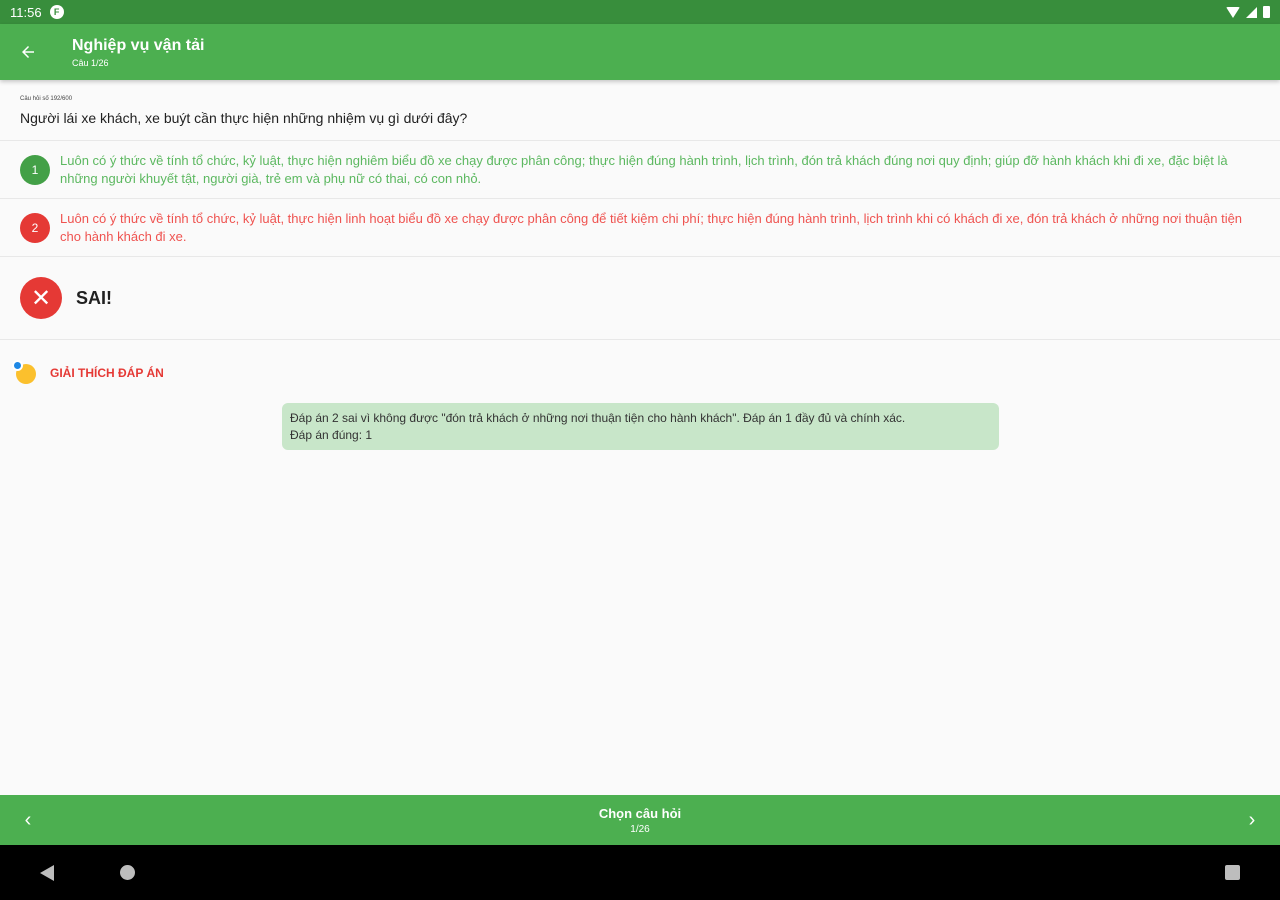 The image size is (1280, 900). What do you see at coordinates (640, 829) in the screenshot?
I see `question-counter: 1/26` at bounding box center [640, 829].